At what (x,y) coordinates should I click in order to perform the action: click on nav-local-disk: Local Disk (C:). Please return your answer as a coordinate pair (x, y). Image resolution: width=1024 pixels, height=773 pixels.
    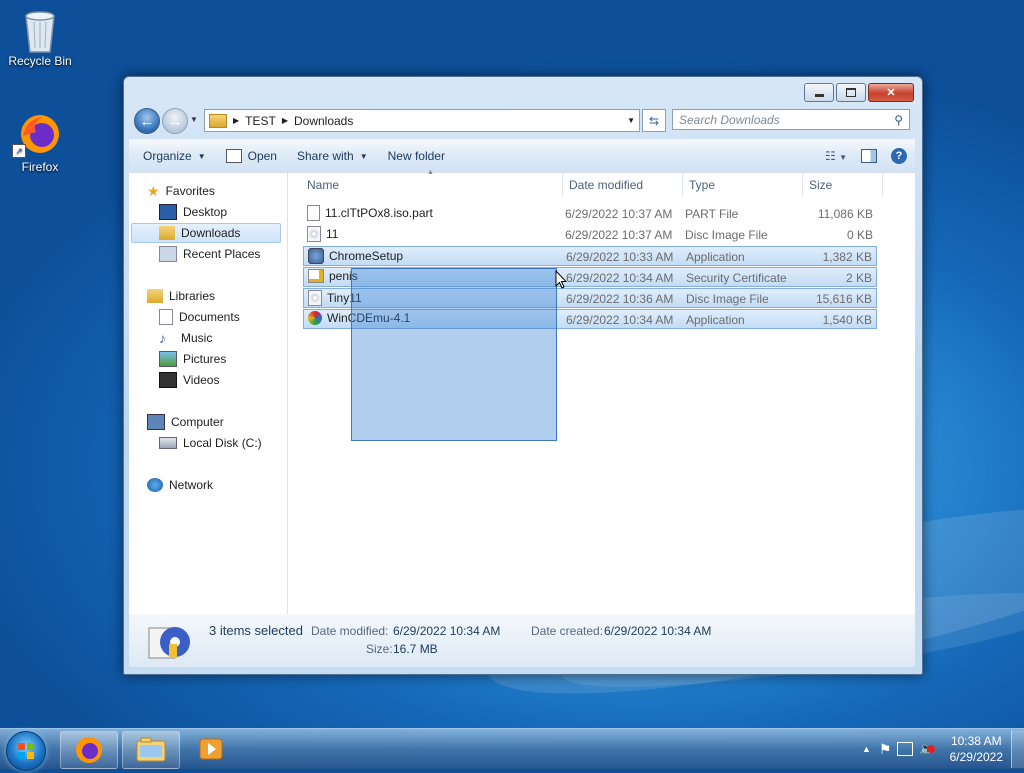
    Looking at the image, I should click on (210, 443).